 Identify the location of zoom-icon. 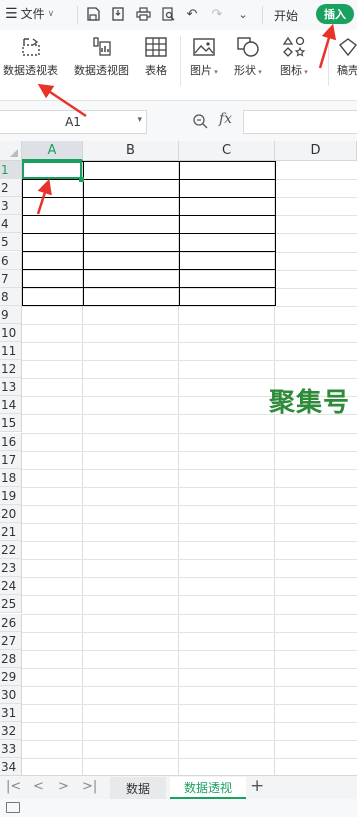
(200, 123).